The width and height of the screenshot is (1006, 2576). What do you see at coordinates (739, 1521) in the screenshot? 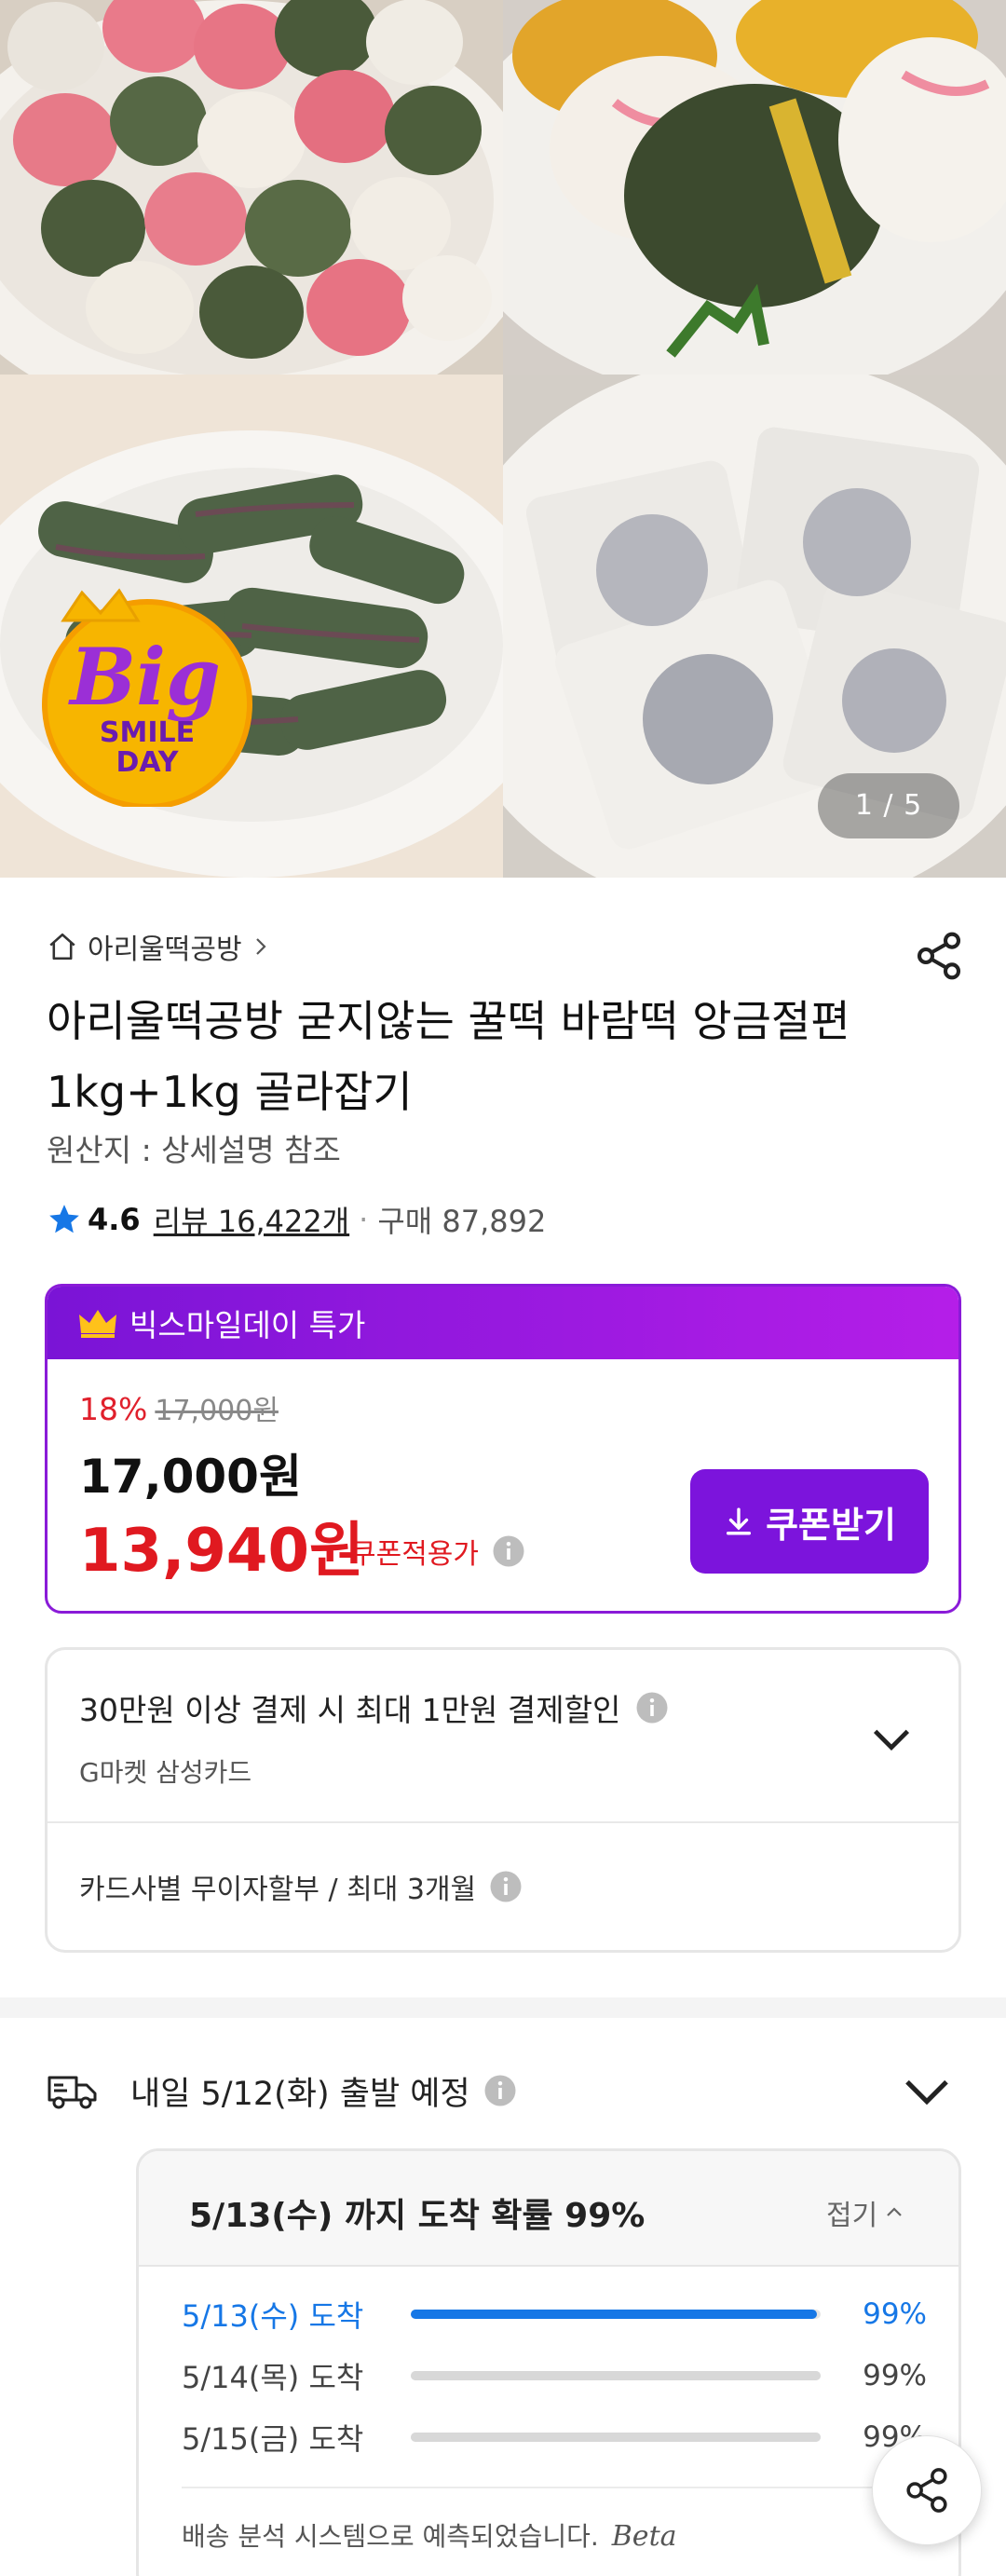
I see `download-icon` at bounding box center [739, 1521].